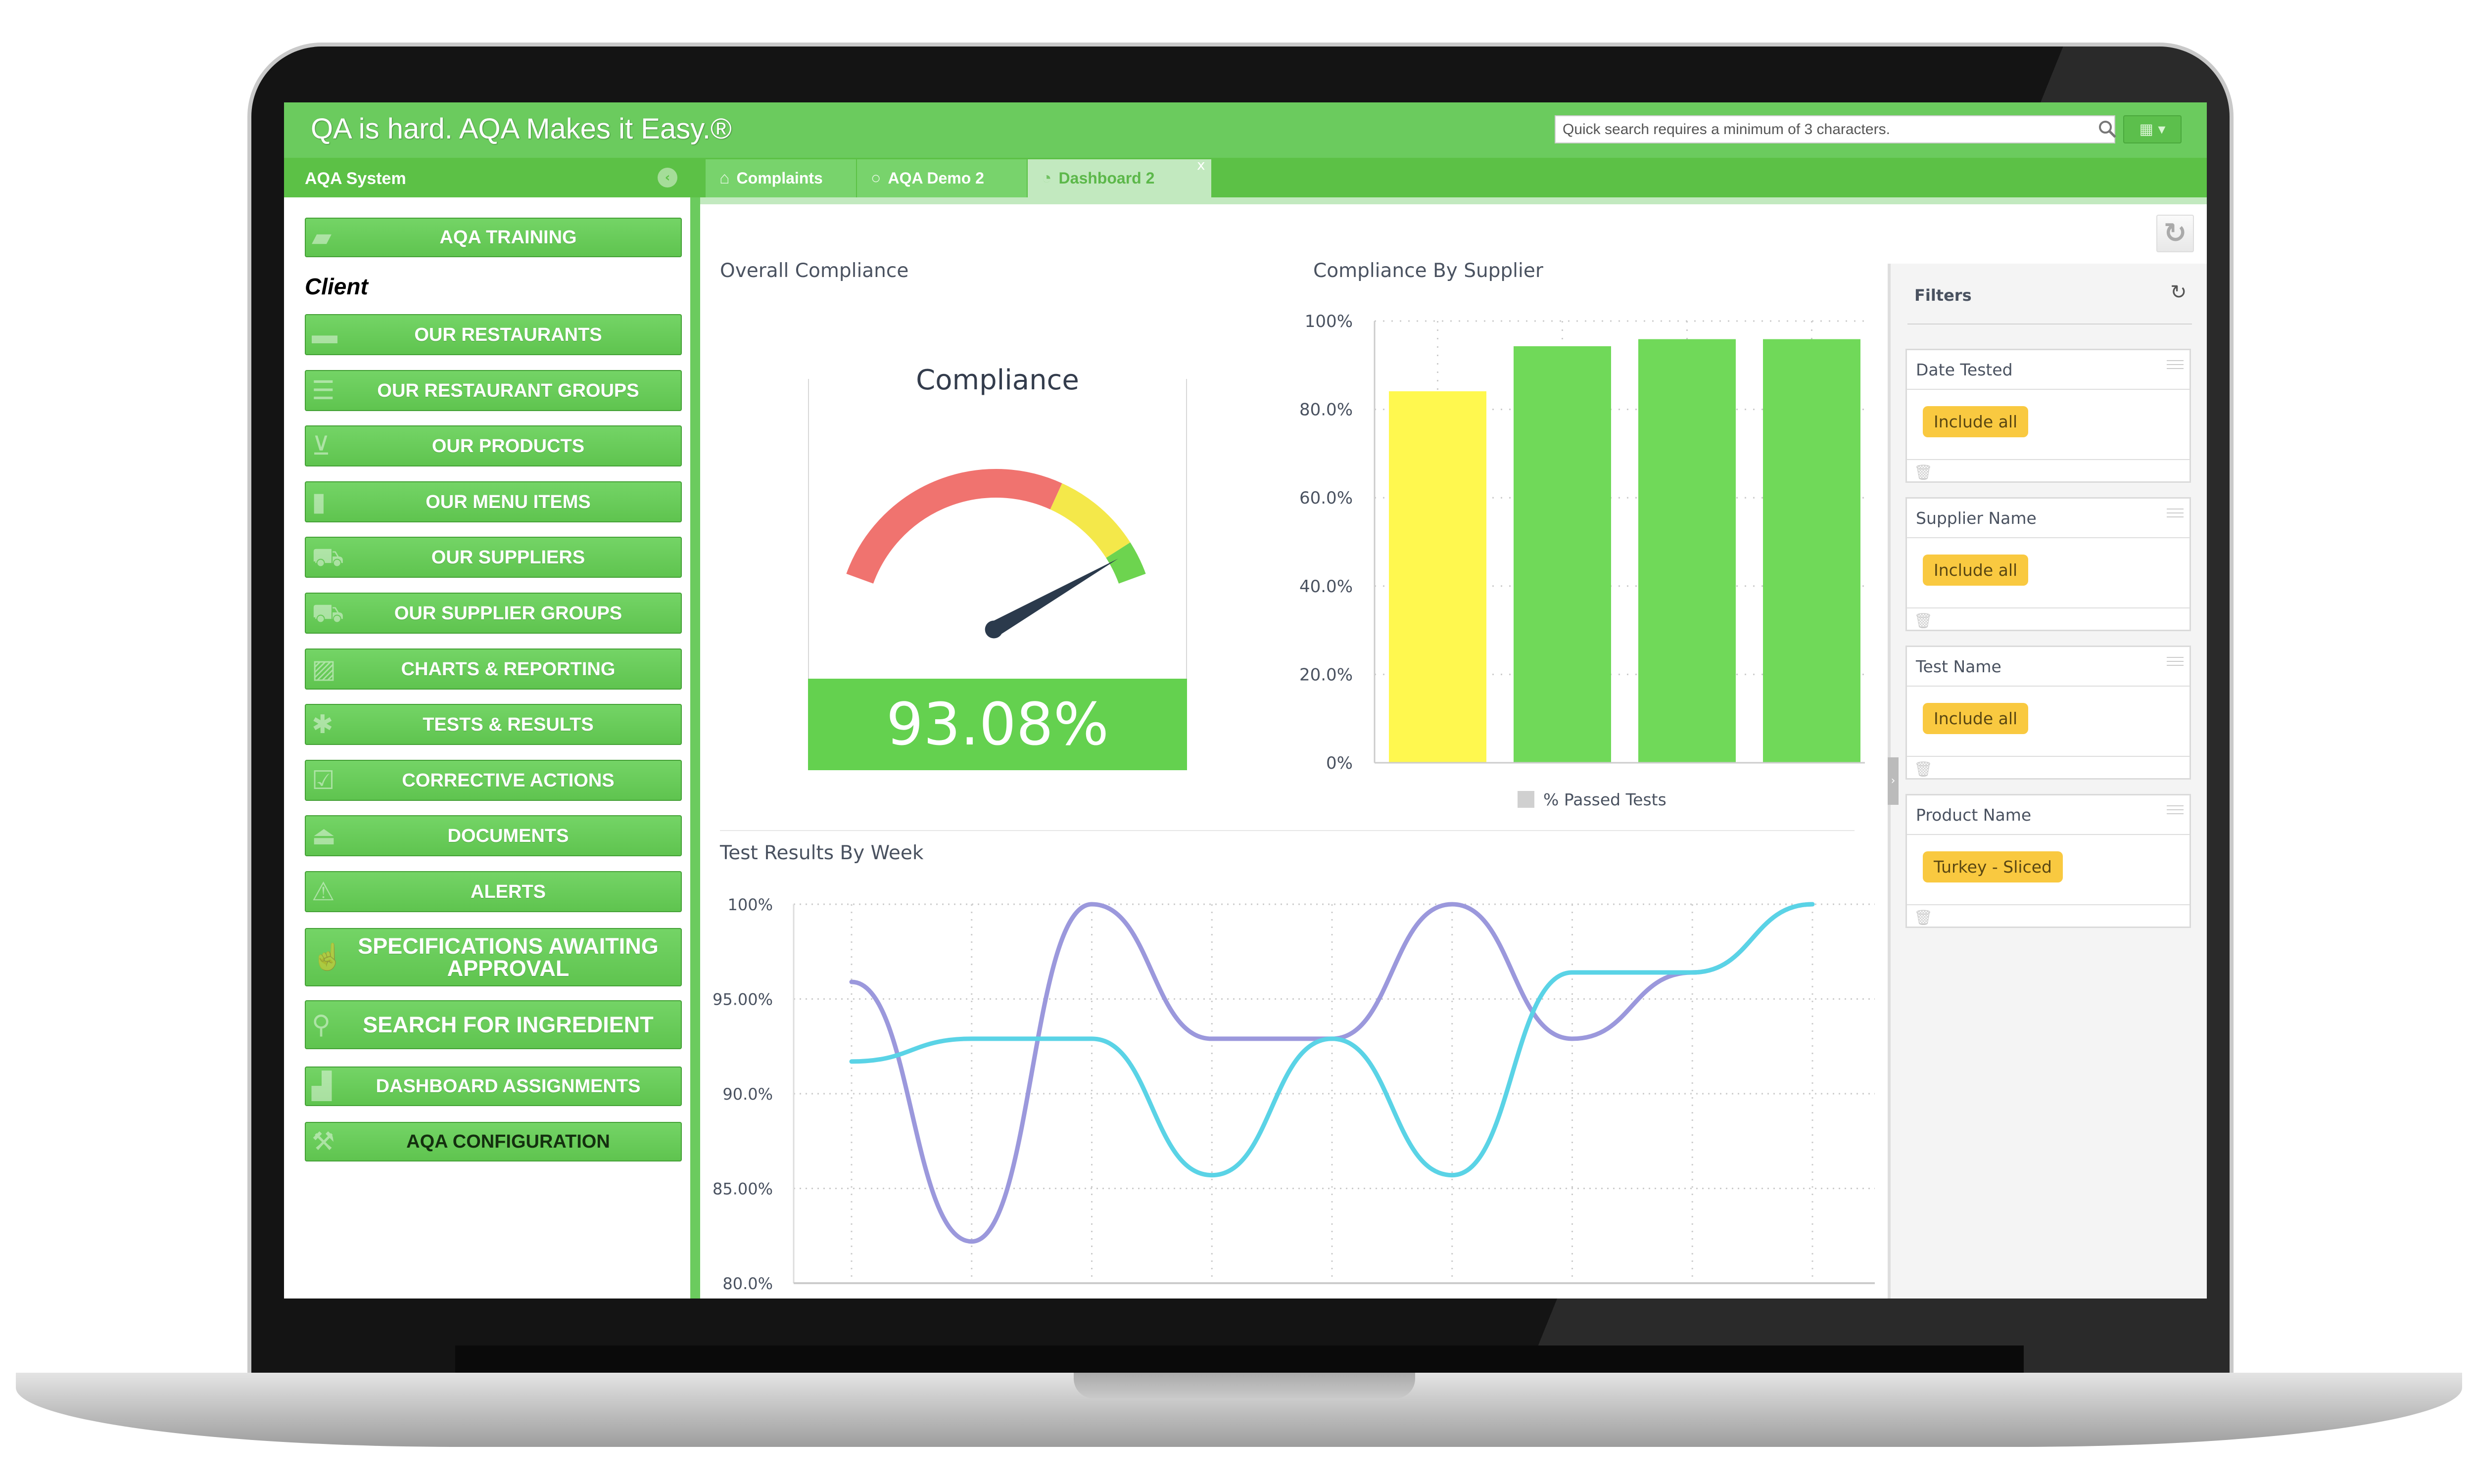 The image size is (2474, 1484). I want to click on tab-label: Complaints, so click(779, 178).